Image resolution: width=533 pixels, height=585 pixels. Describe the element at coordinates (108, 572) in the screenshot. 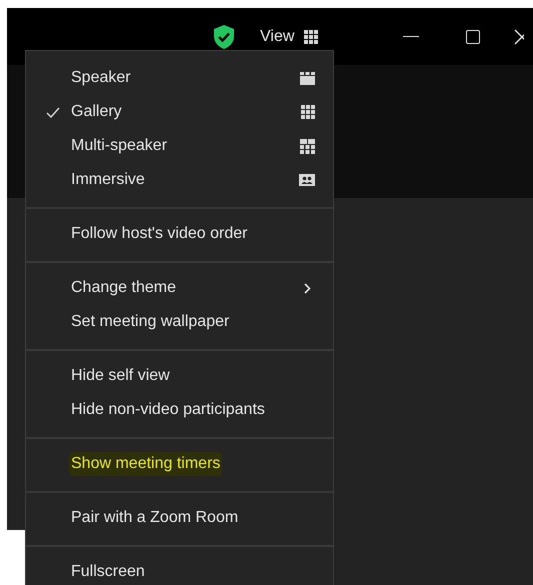

I see `menu-item-label: Fullscreen` at that location.